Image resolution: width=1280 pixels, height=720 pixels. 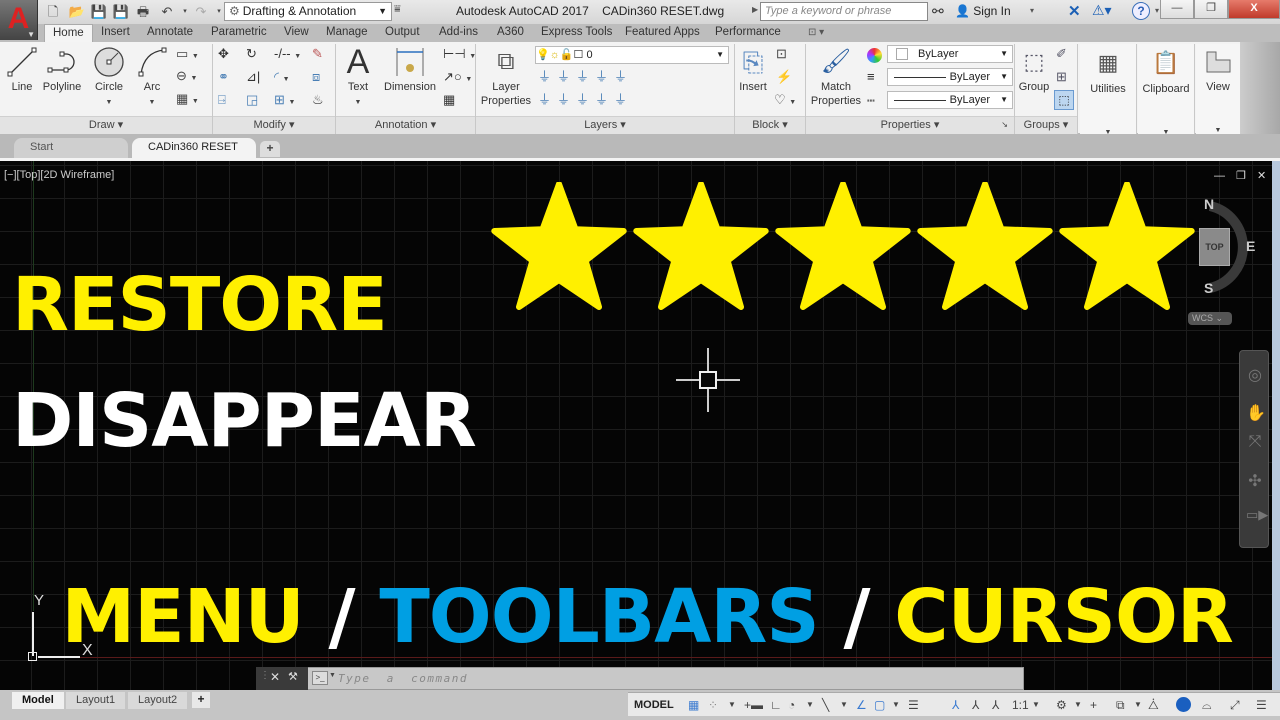 What do you see at coordinates (1250, 246) in the screenshot?
I see `compass-east: E` at bounding box center [1250, 246].